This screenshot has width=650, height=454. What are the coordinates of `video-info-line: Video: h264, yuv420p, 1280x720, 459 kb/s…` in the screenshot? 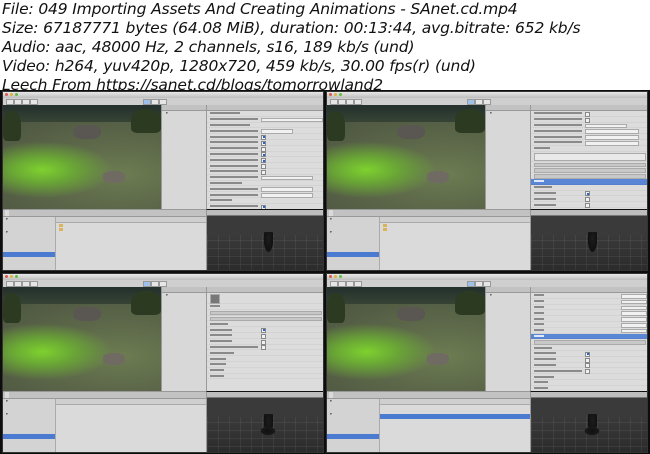 It's located at (239, 66).